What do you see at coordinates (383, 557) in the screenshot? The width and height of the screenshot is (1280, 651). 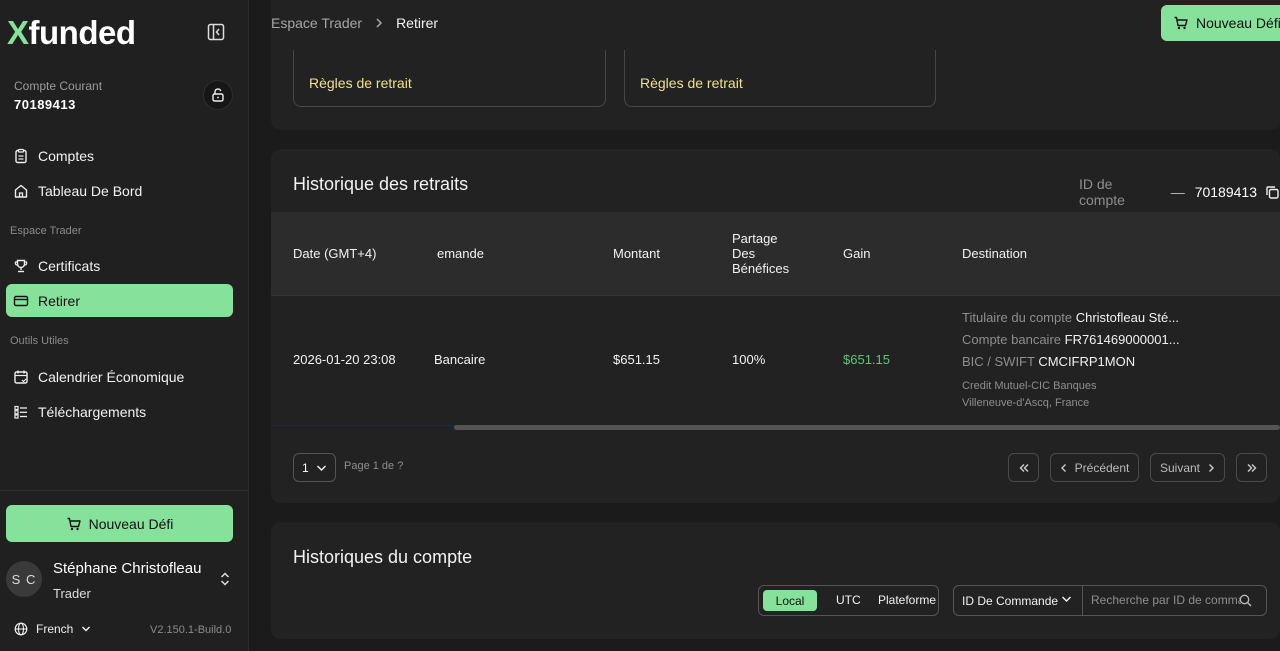 I see `account-history-title: Historiques du compte` at bounding box center [383, 557].